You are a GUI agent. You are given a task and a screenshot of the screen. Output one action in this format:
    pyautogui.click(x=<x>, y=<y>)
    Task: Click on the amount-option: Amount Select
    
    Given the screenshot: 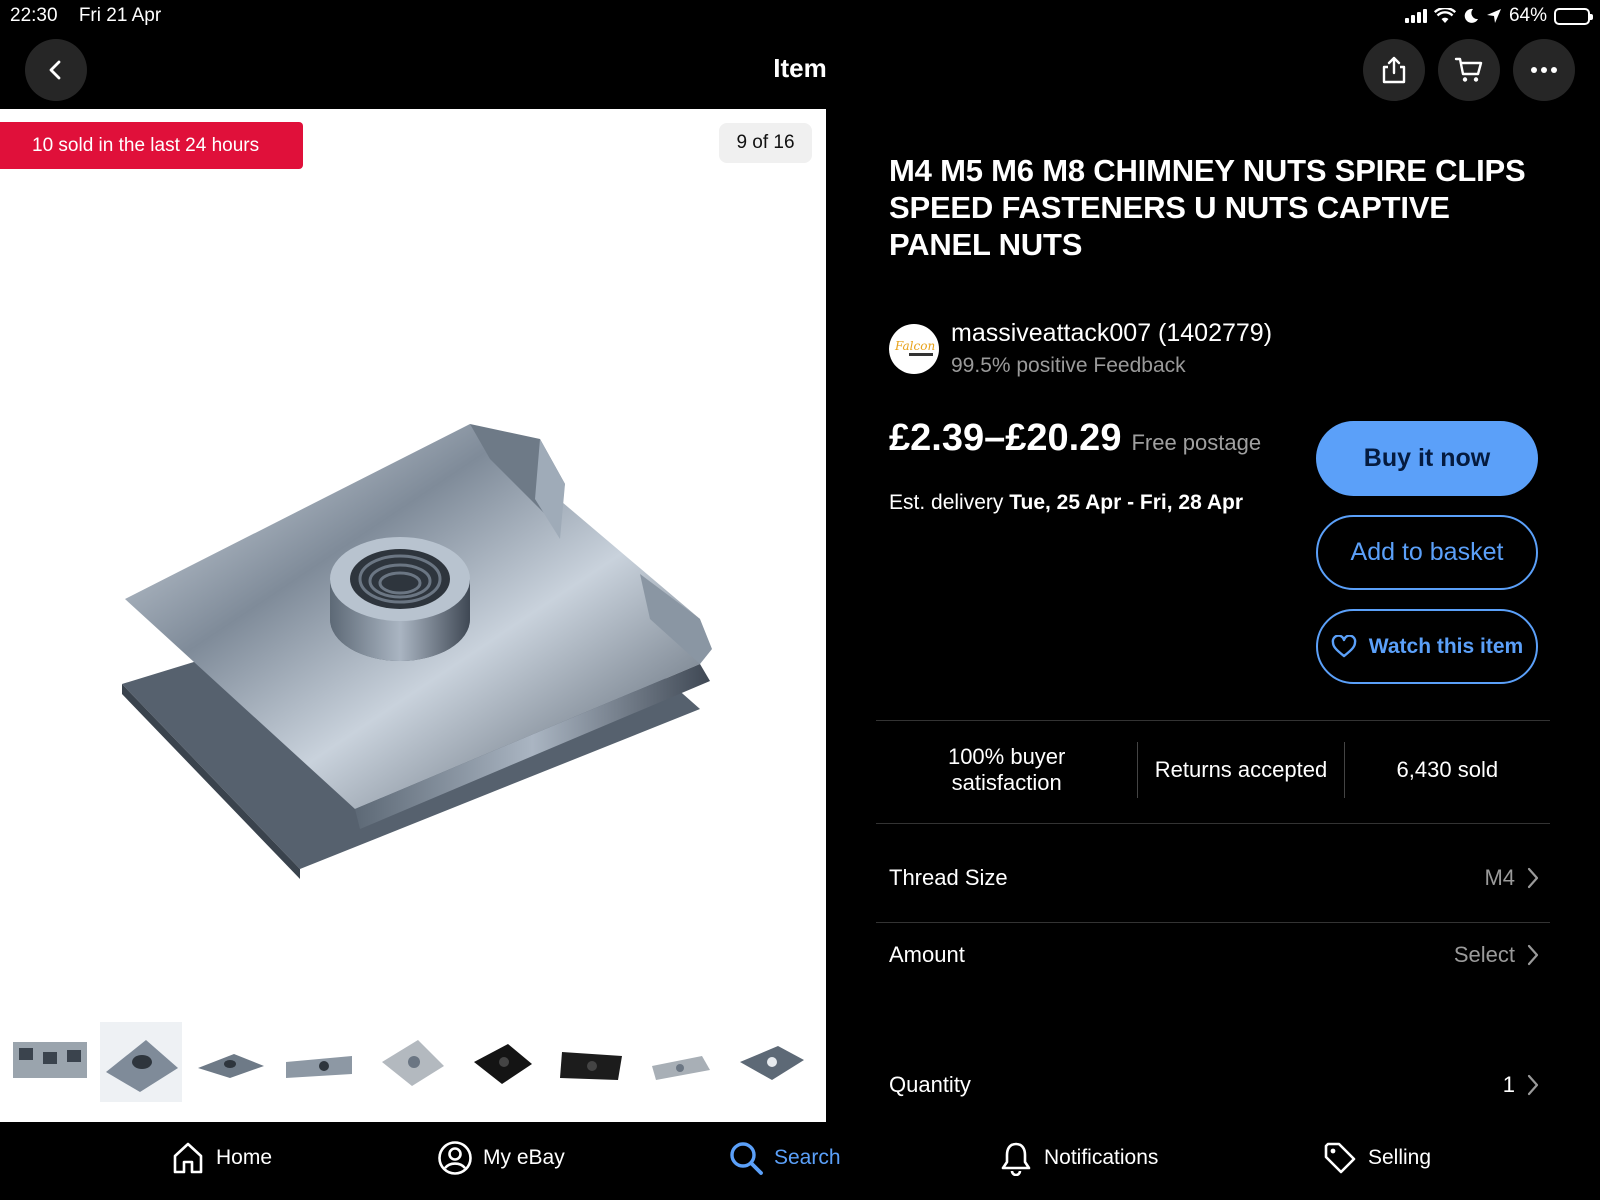 What is the action you would take?
    pyautogui.click(x=1214, y=955)
    